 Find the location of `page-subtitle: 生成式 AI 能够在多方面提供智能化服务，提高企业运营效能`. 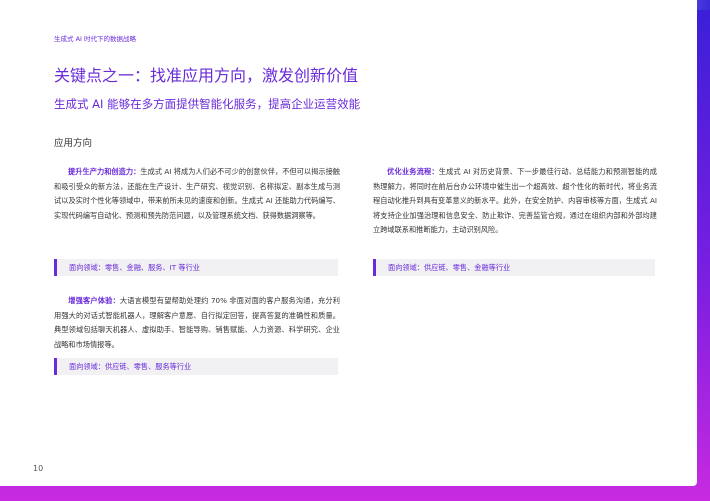

page-subtitle: 生成式 AI 能够在多方面提供智能化服务，提高企业运营效能 is located at coordinates (207, 104).